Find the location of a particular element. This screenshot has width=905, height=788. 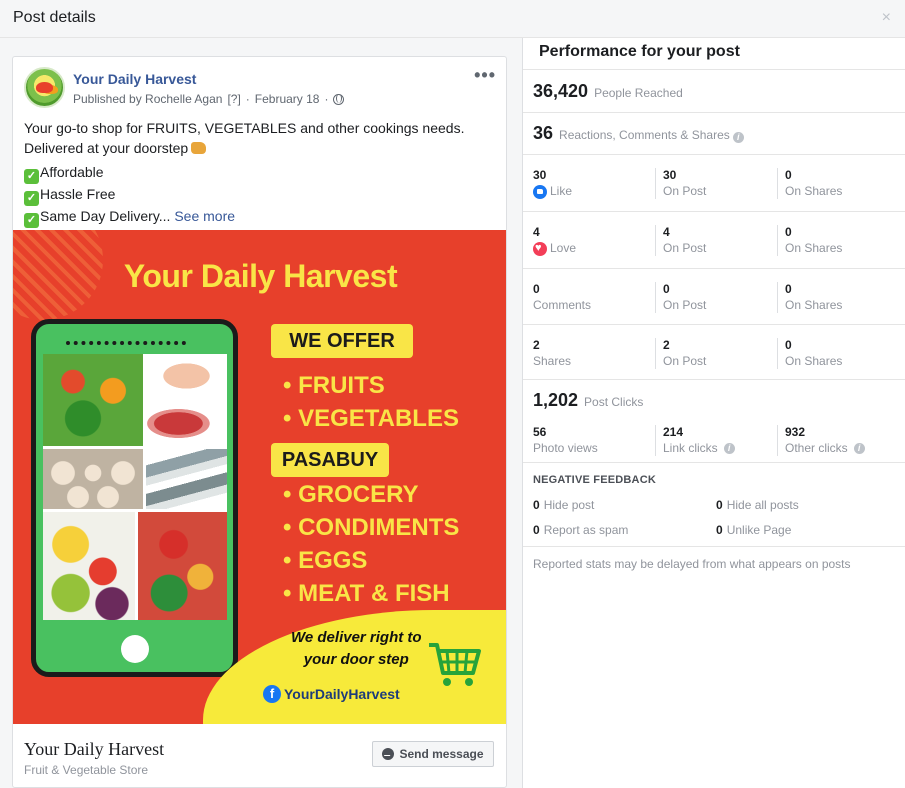

page-avatar is located at coordinates (44, 87).